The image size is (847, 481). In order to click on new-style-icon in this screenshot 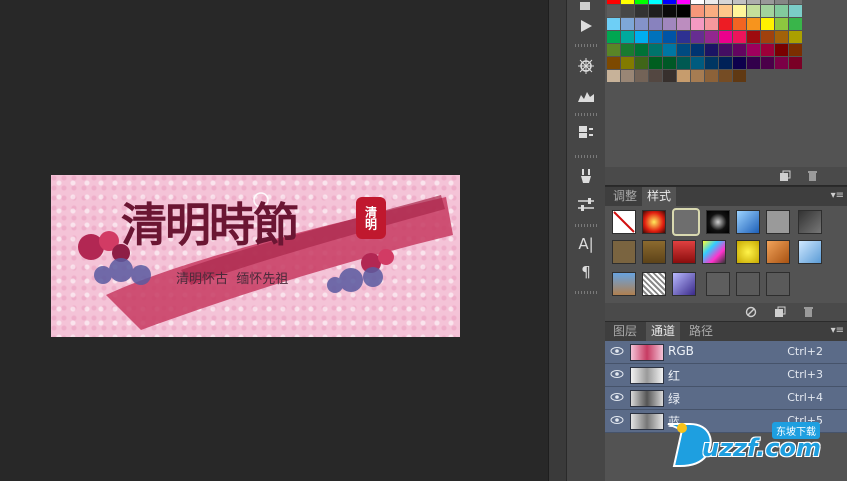, I will do `click(780, 312)`.